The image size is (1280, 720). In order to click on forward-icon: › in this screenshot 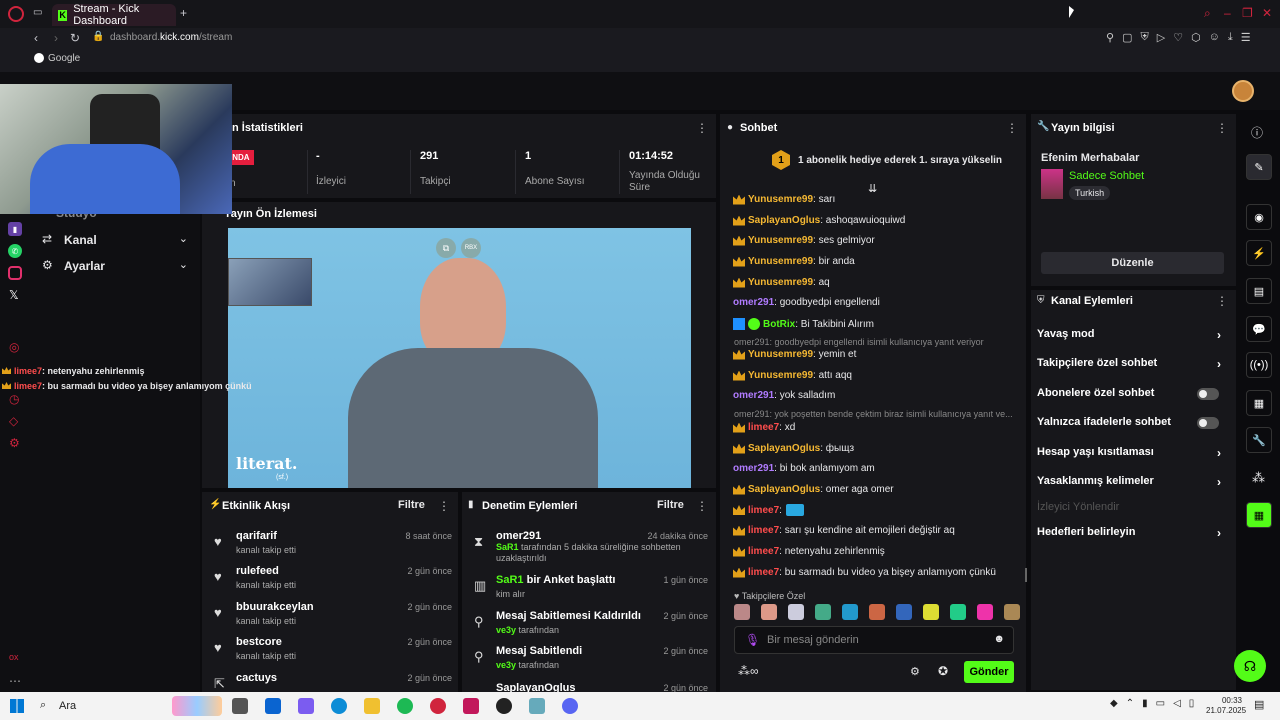, I will do `click(56, 38)`.